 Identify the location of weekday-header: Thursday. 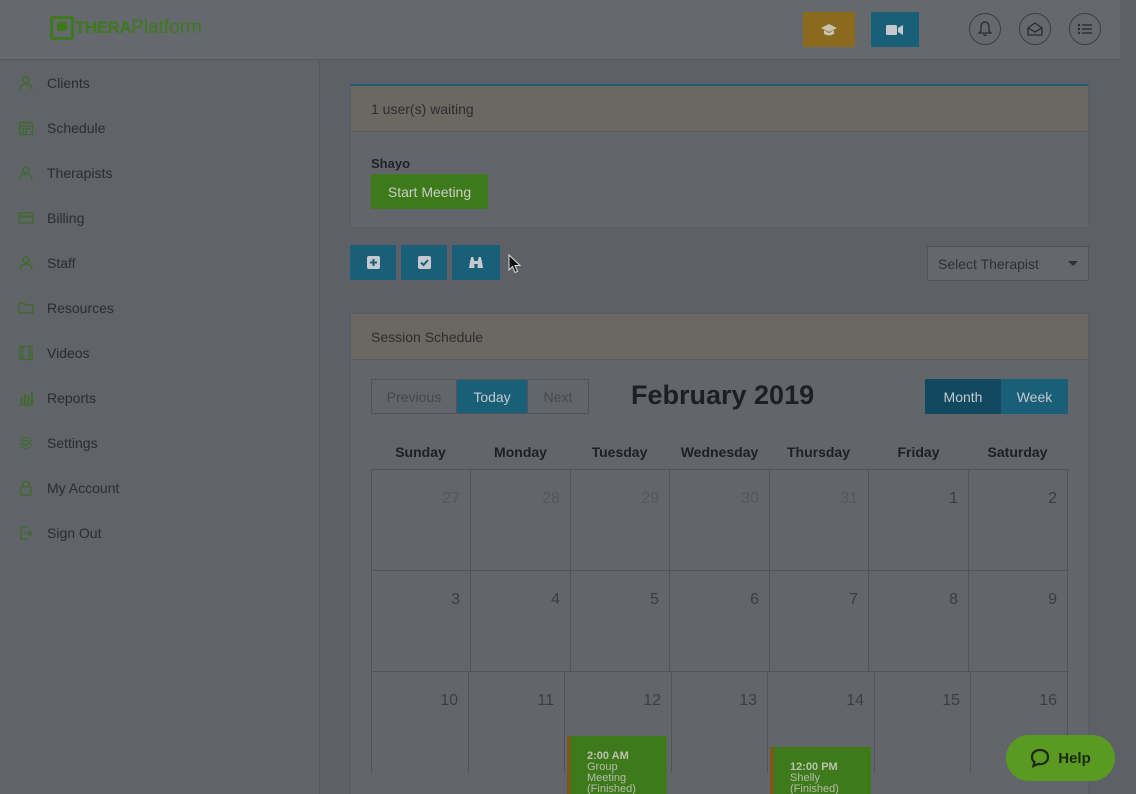
(818, 452).